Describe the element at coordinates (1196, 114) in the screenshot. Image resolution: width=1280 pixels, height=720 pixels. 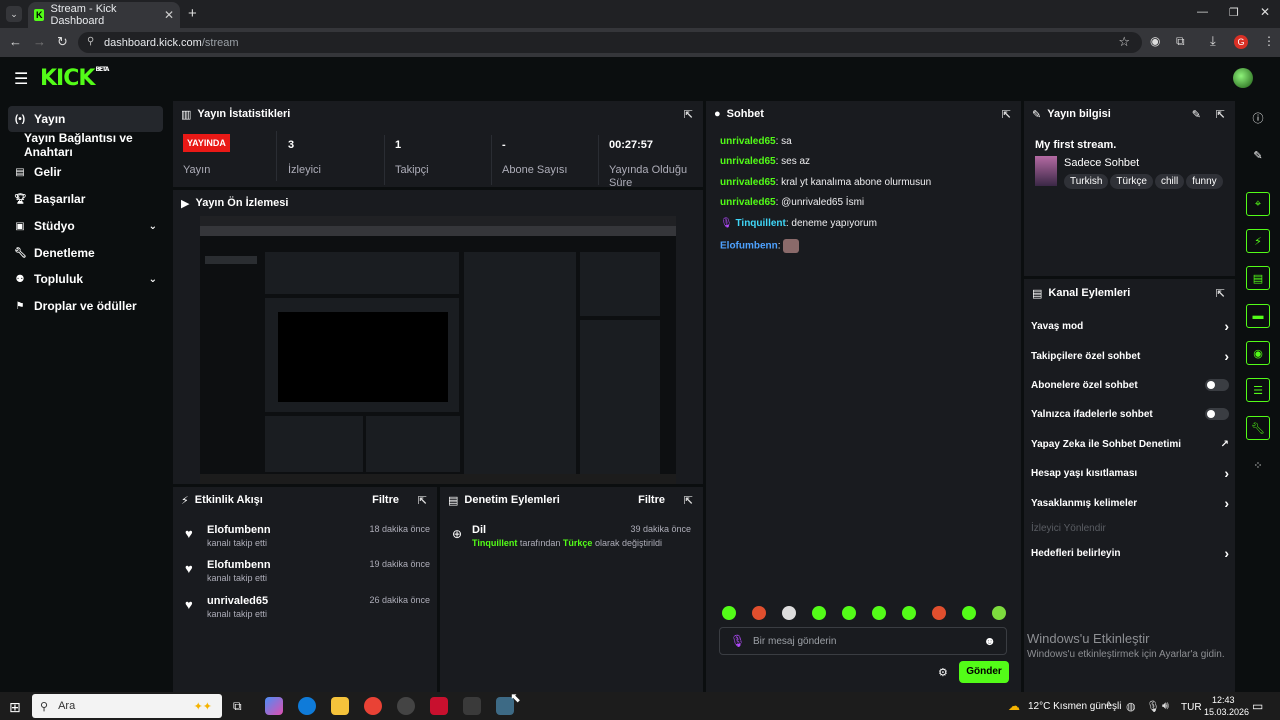
I see `edit-icon: ✎` at that location.